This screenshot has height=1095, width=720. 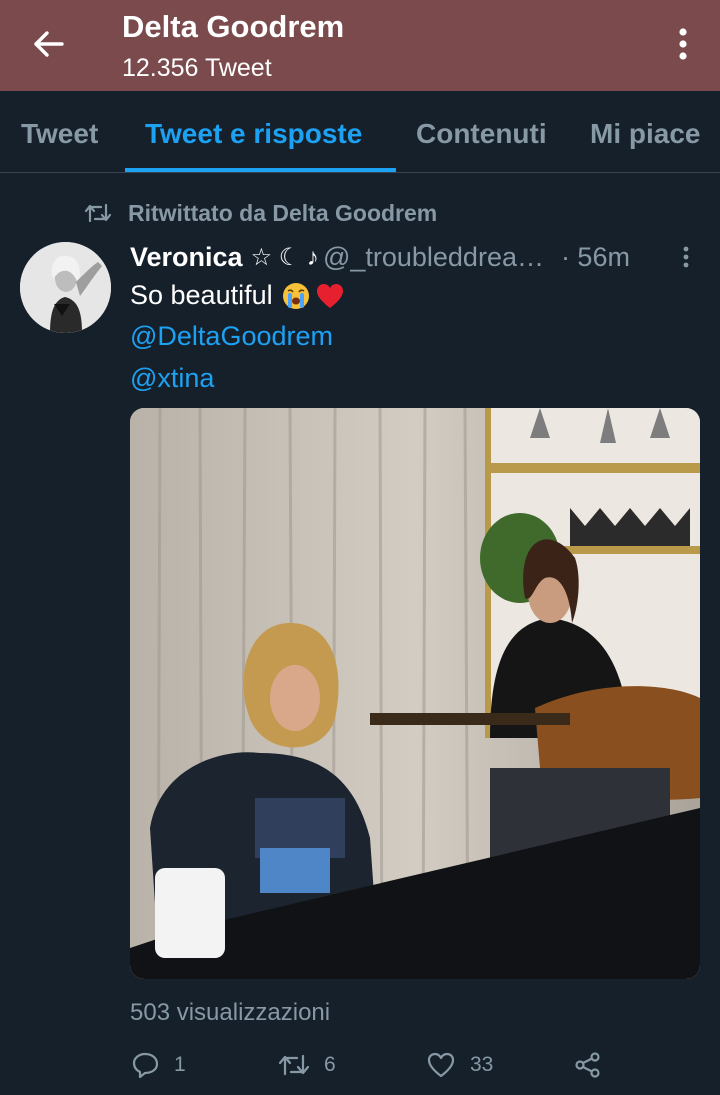 I want to click on tweet-time: · 56m, so click(x=595, y=257).